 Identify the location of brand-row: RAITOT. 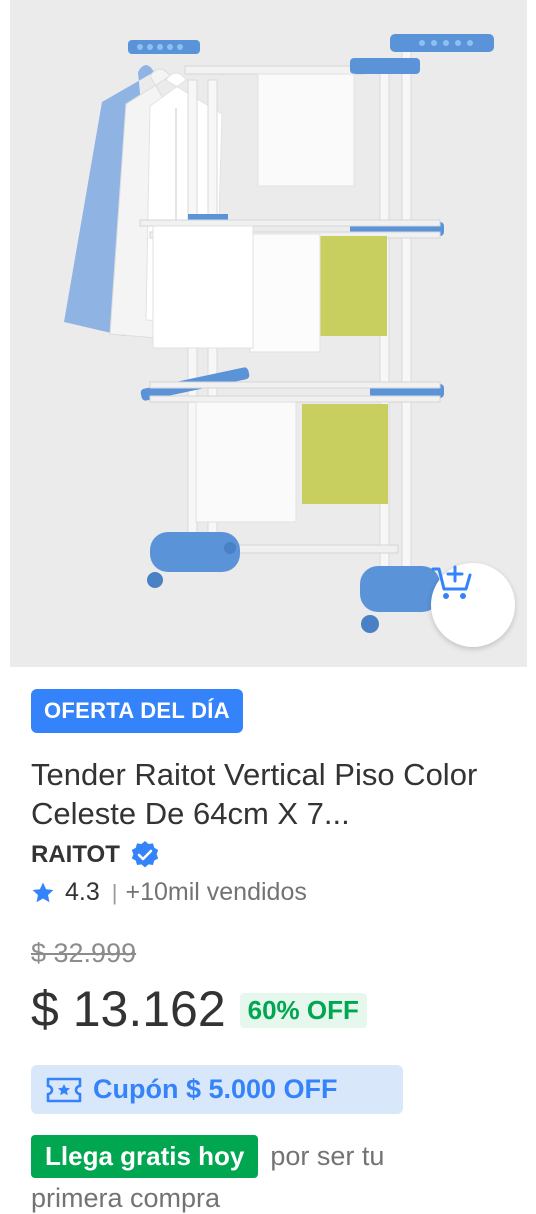
(95, 855).